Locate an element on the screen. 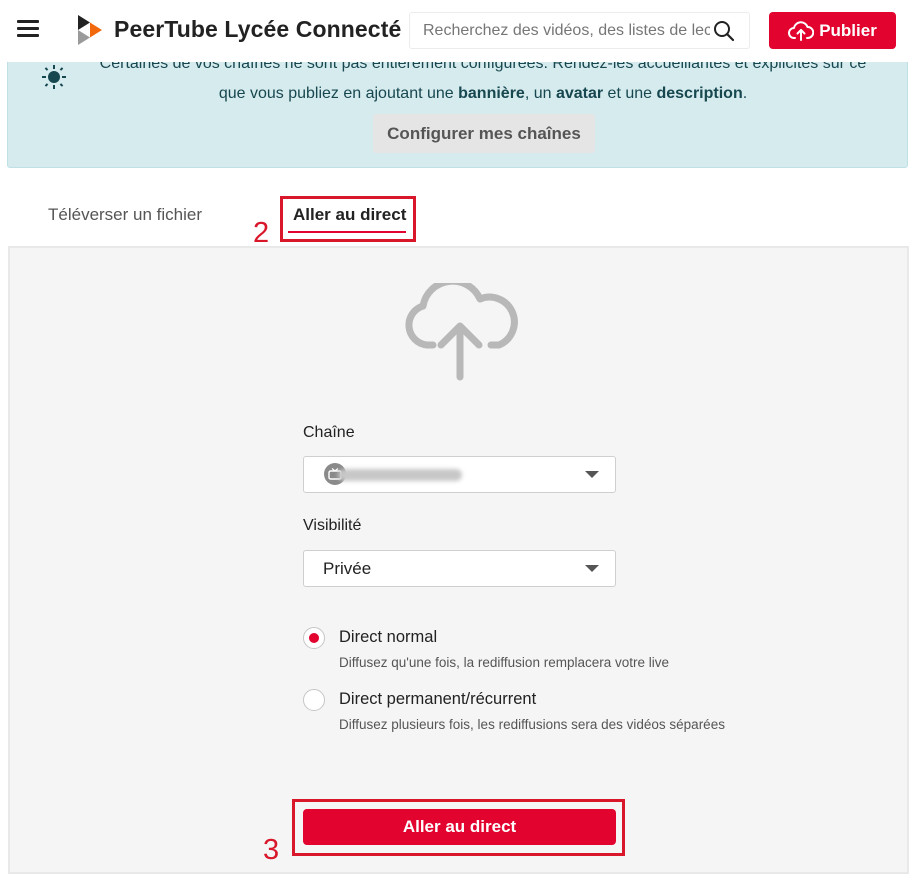 Image resolution: width=919 pixels, height=888 pixels. alert-text-suffix: . is located at coordinates (745, 93).